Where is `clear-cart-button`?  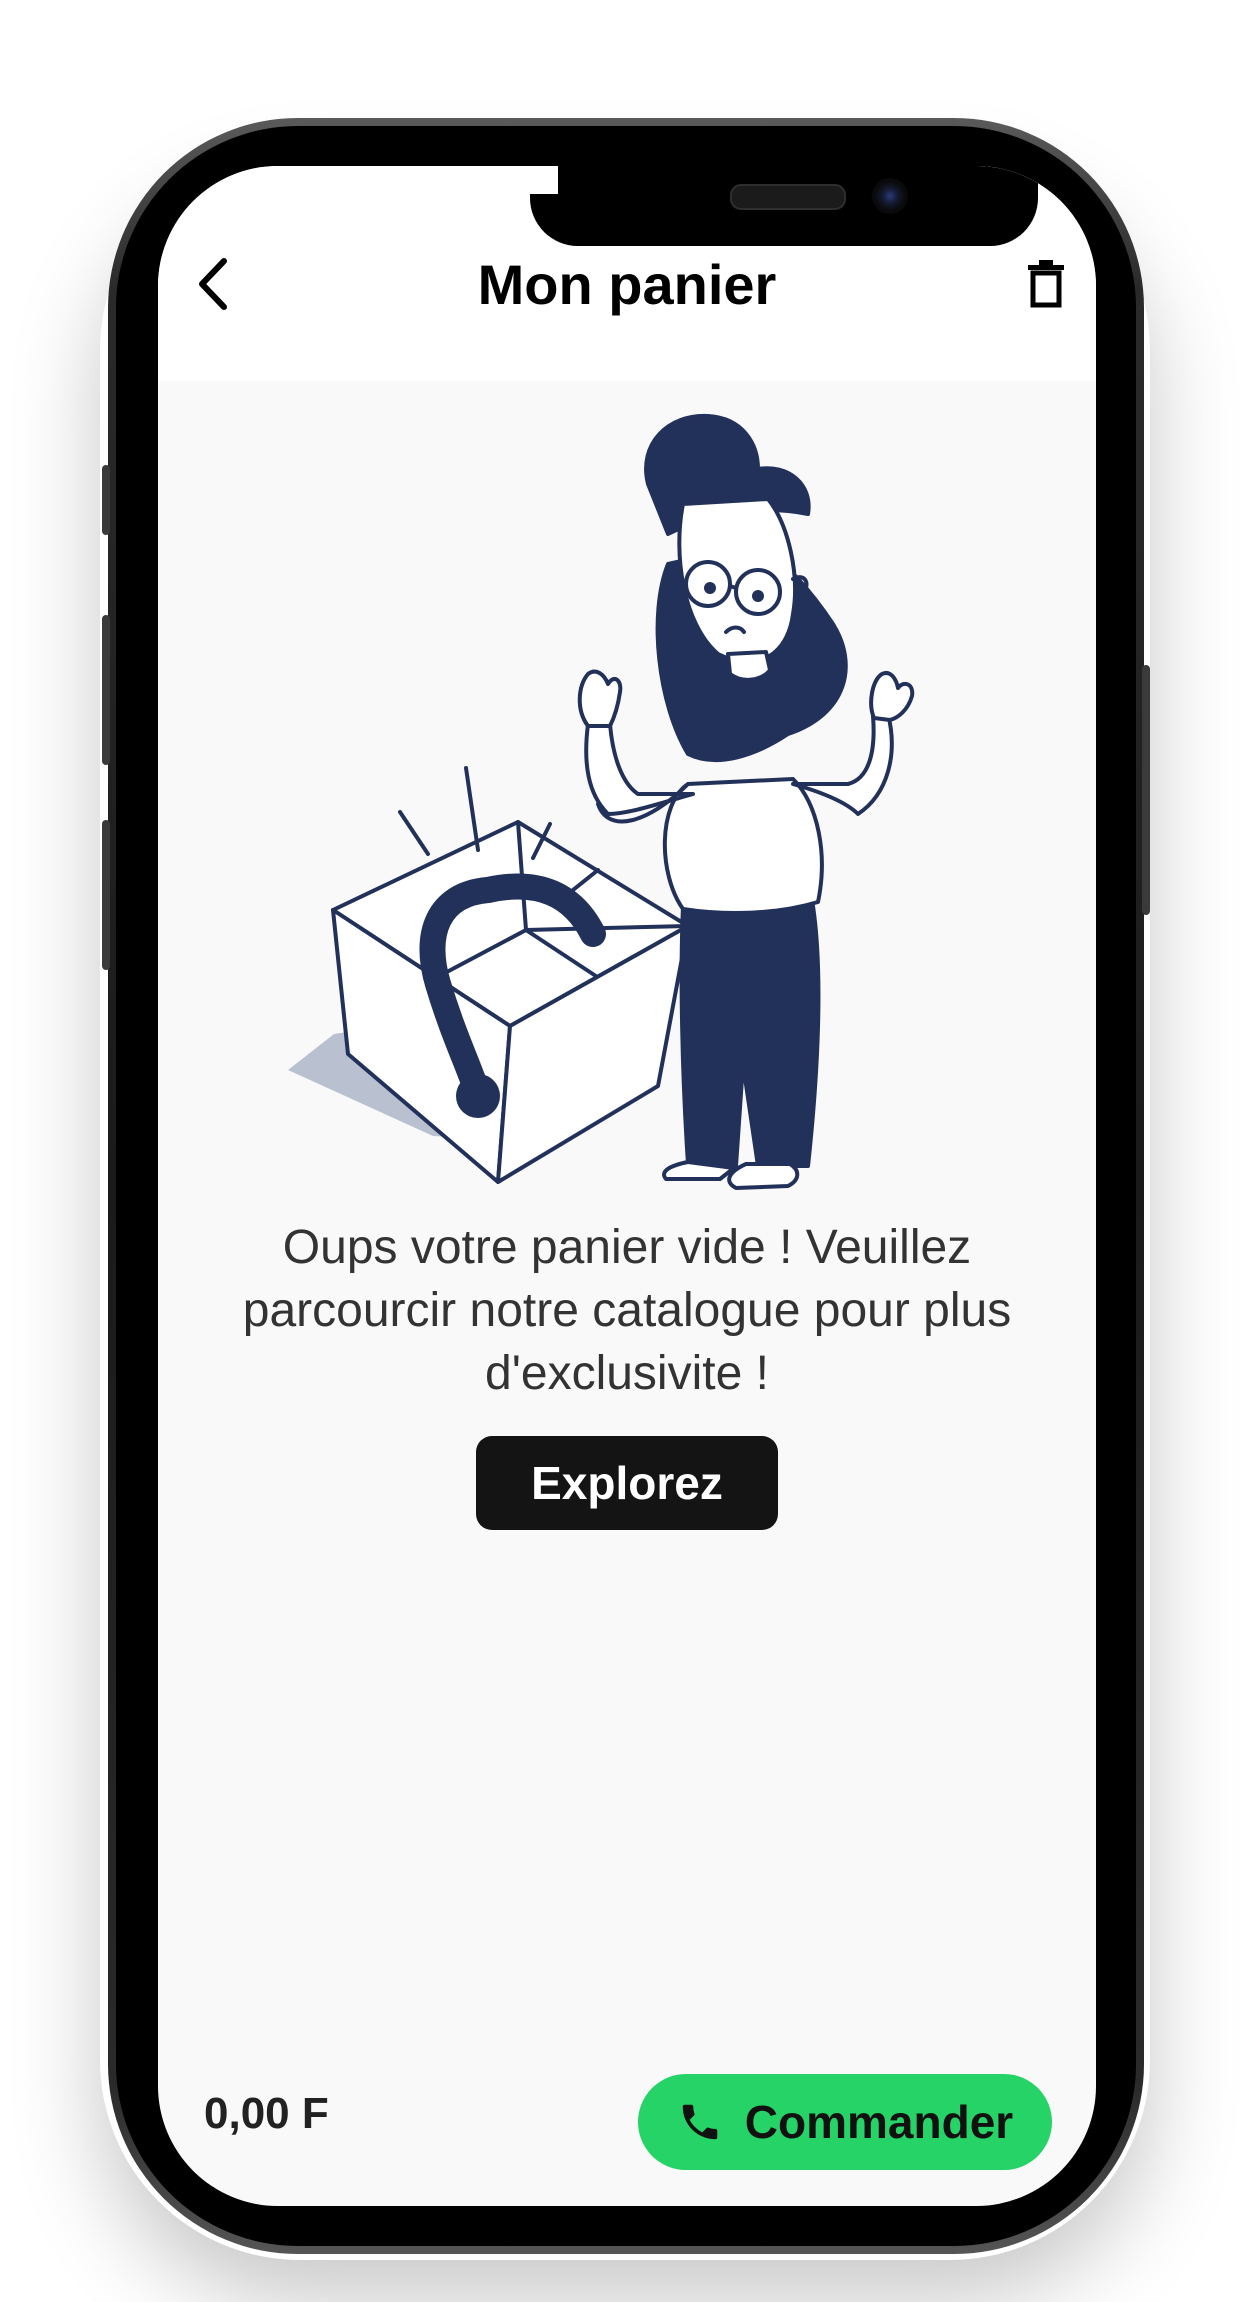 clear-cart-button is located at coordinates (1046, 284).